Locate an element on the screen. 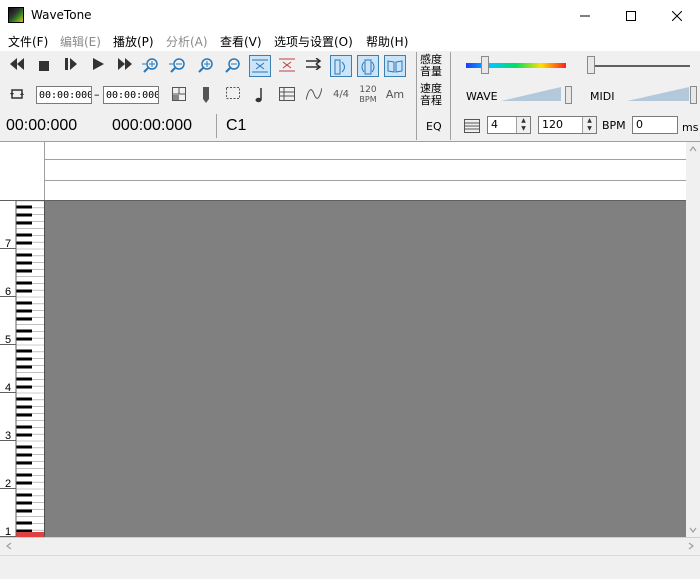  fit-horizontal-button is located at coordinates (260, 66).